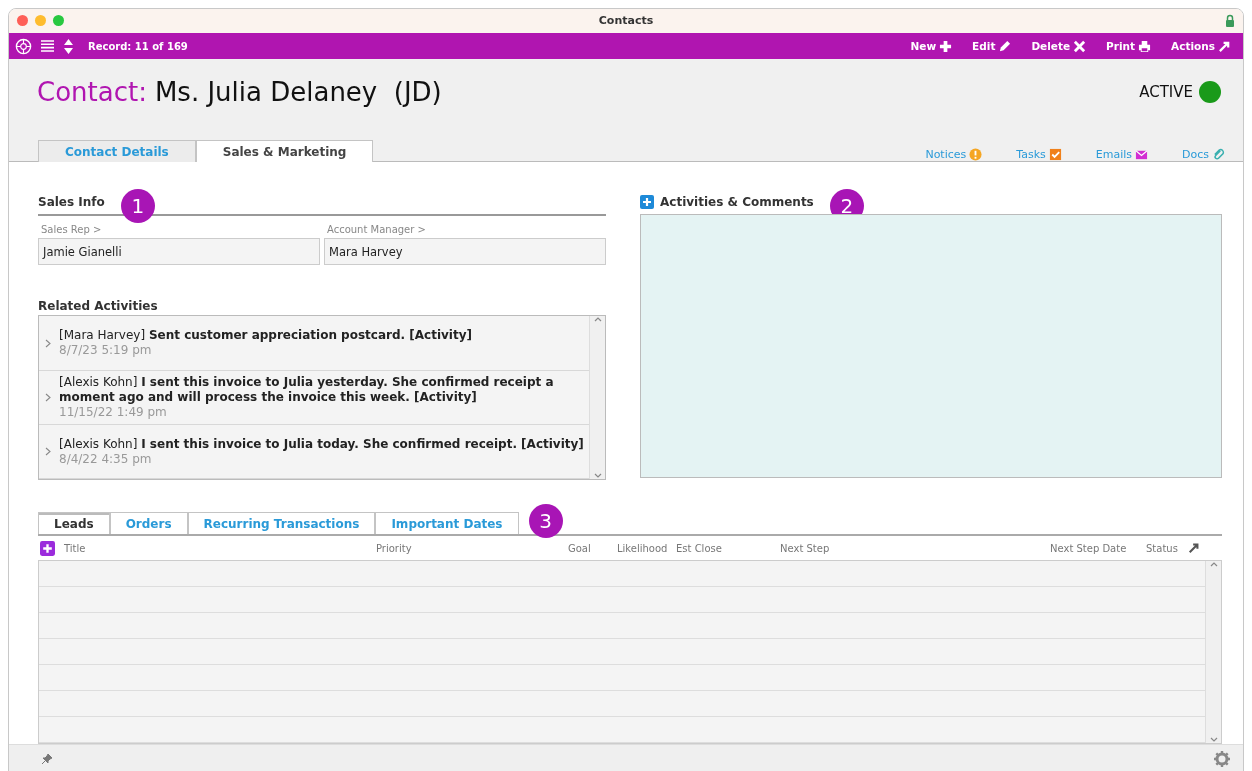 This screenshot has height=771, width=1252. I want to click on warning-icon, so click(976, 155).